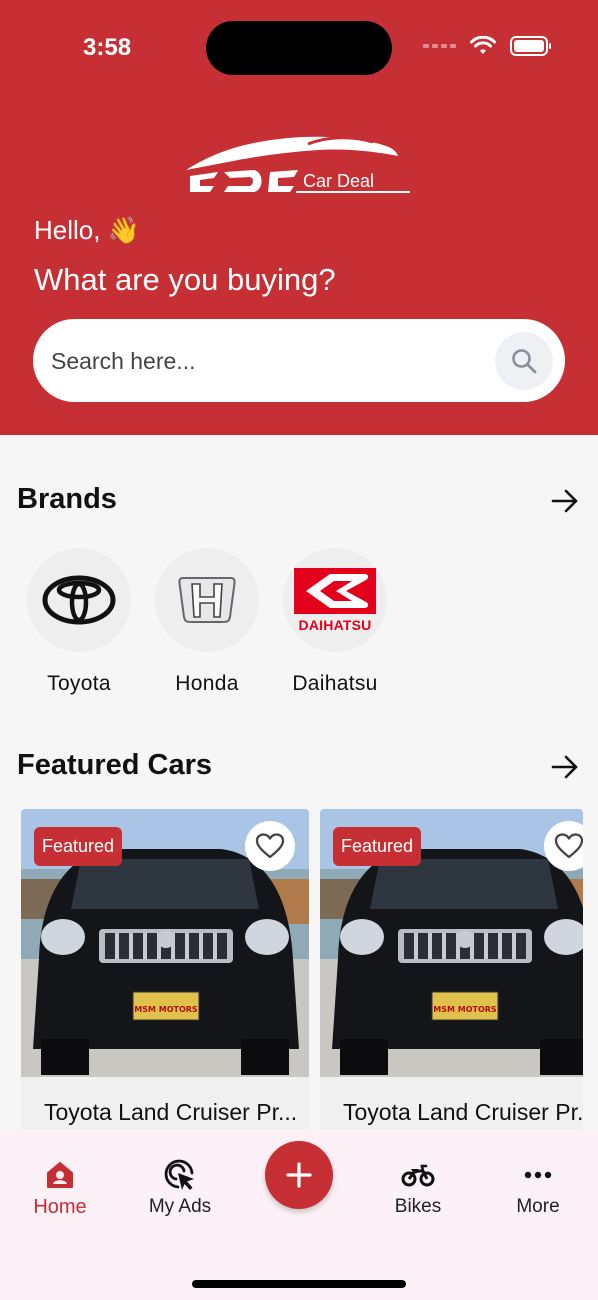  I want to click on brand-item-honda: Honda, so click(207, 622).